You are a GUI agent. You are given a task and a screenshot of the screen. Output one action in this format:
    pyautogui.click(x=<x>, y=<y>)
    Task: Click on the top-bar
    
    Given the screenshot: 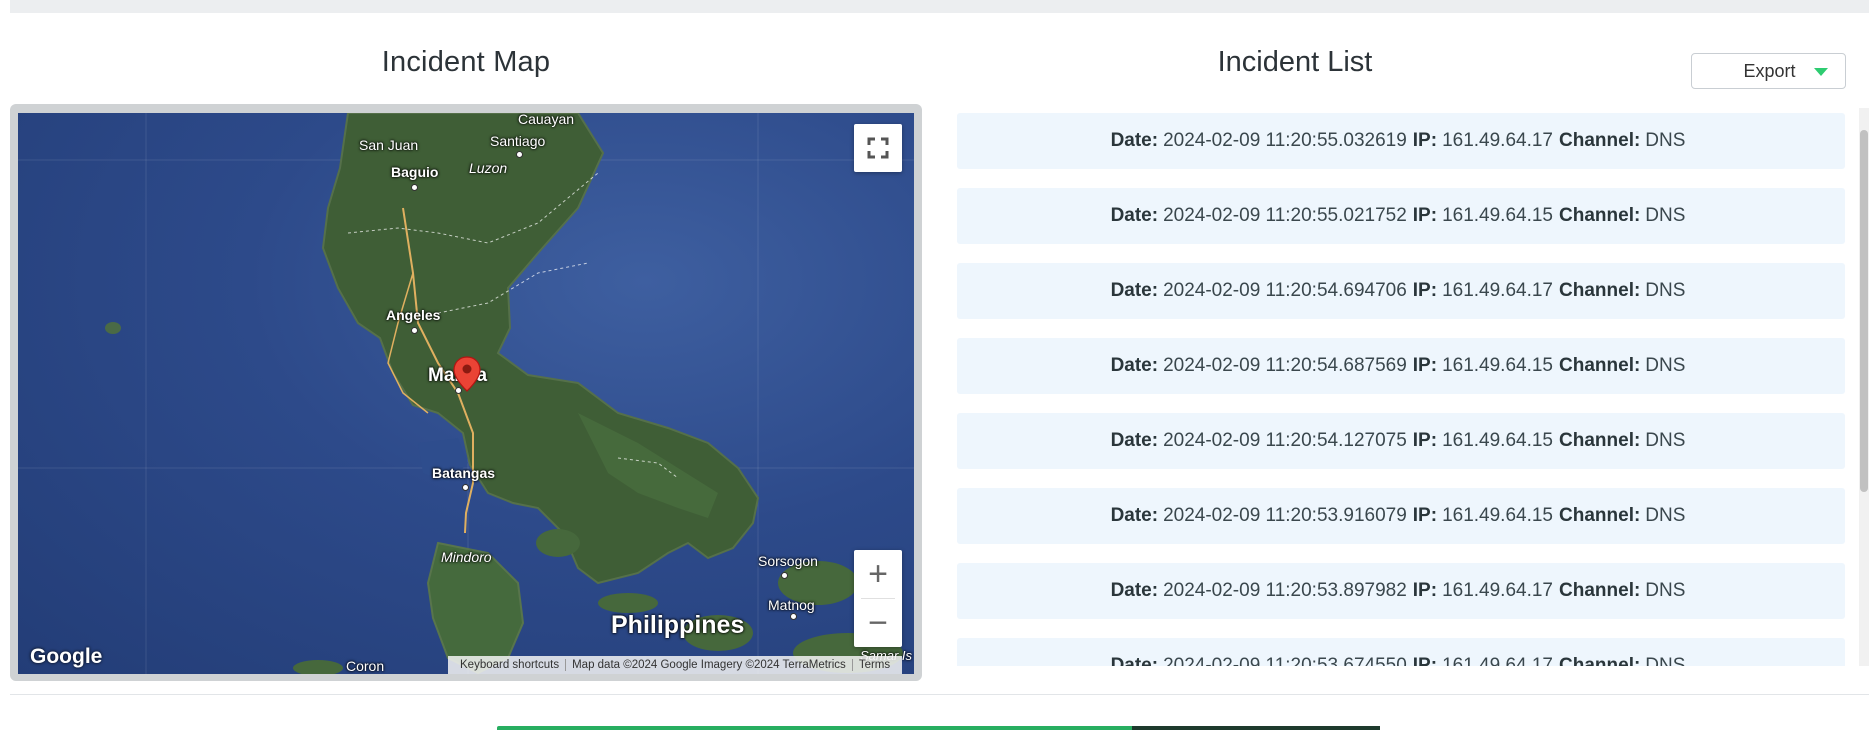 What is the action you would take?
    pyautogui.click(x=939, y=6)
    